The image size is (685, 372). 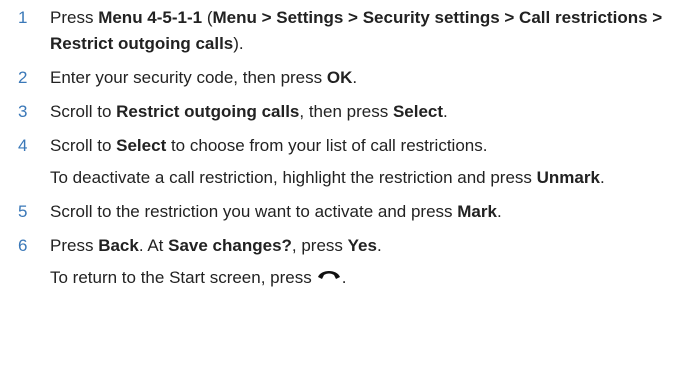 I want to click on step-number: 5, so click(x=23, y=211).